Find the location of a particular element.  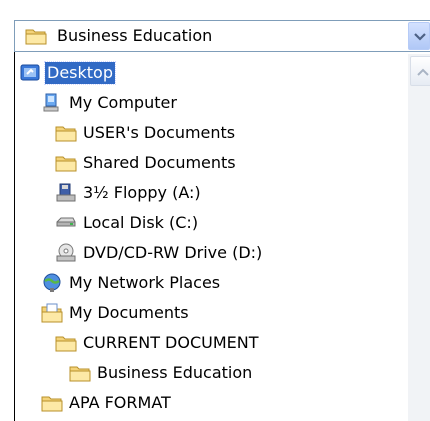

list-item-desktop: Desktop is located at coordinates (67, 73).